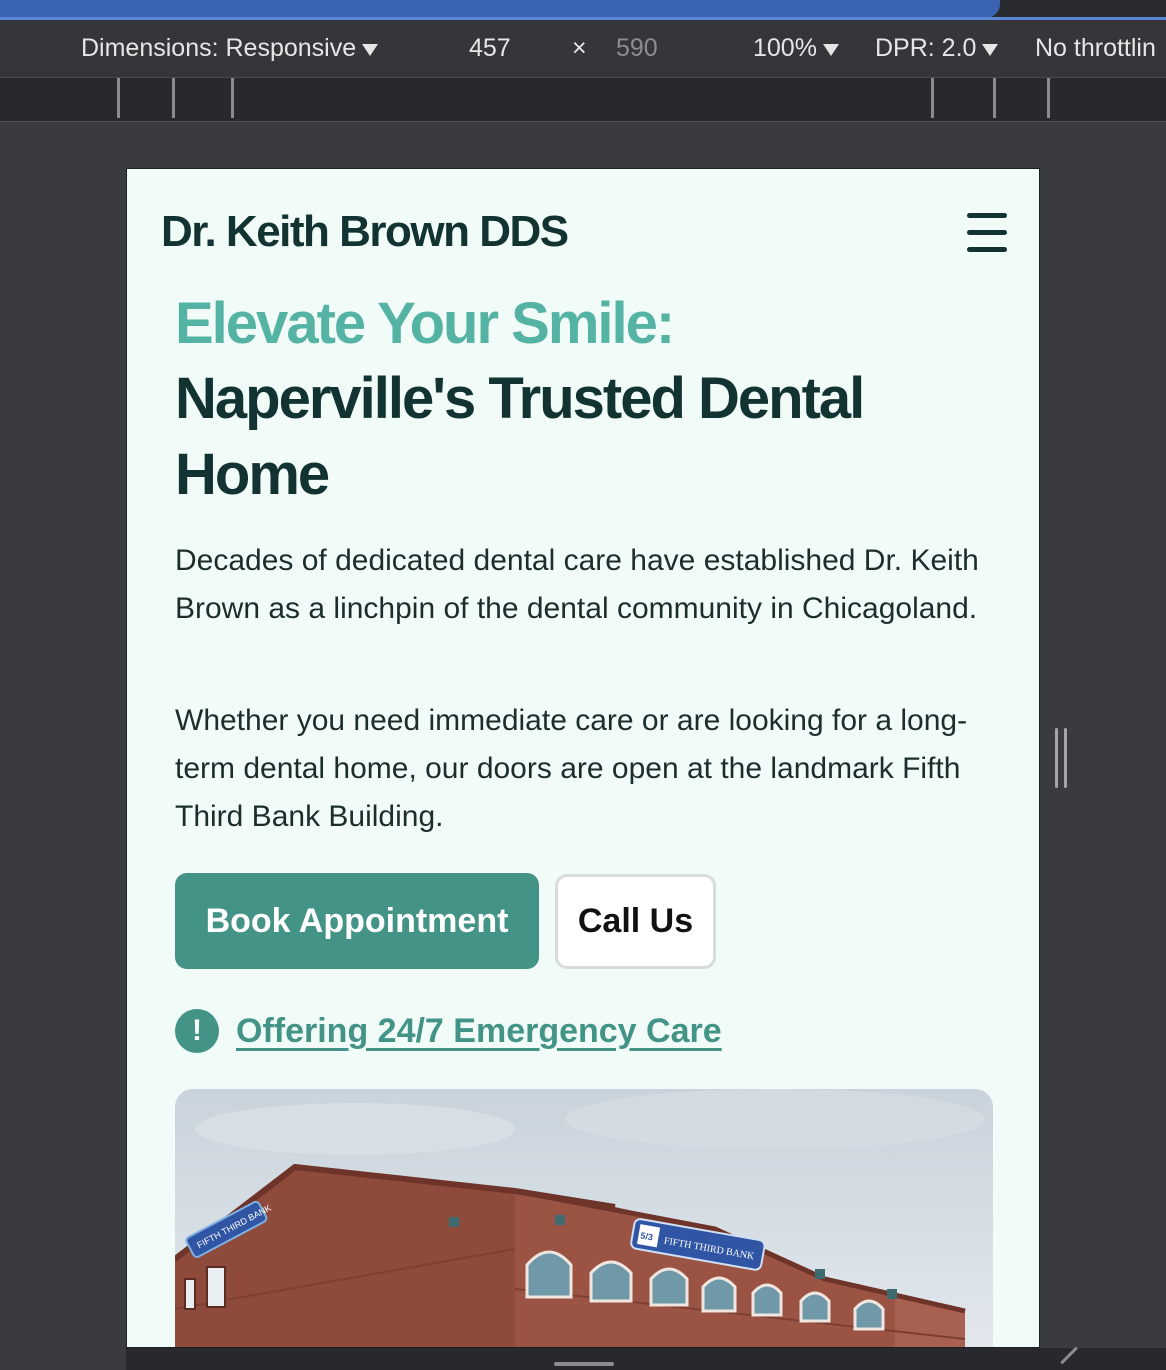  I want to click on book-appointment-button: Book Appointment, so click(357, 921).